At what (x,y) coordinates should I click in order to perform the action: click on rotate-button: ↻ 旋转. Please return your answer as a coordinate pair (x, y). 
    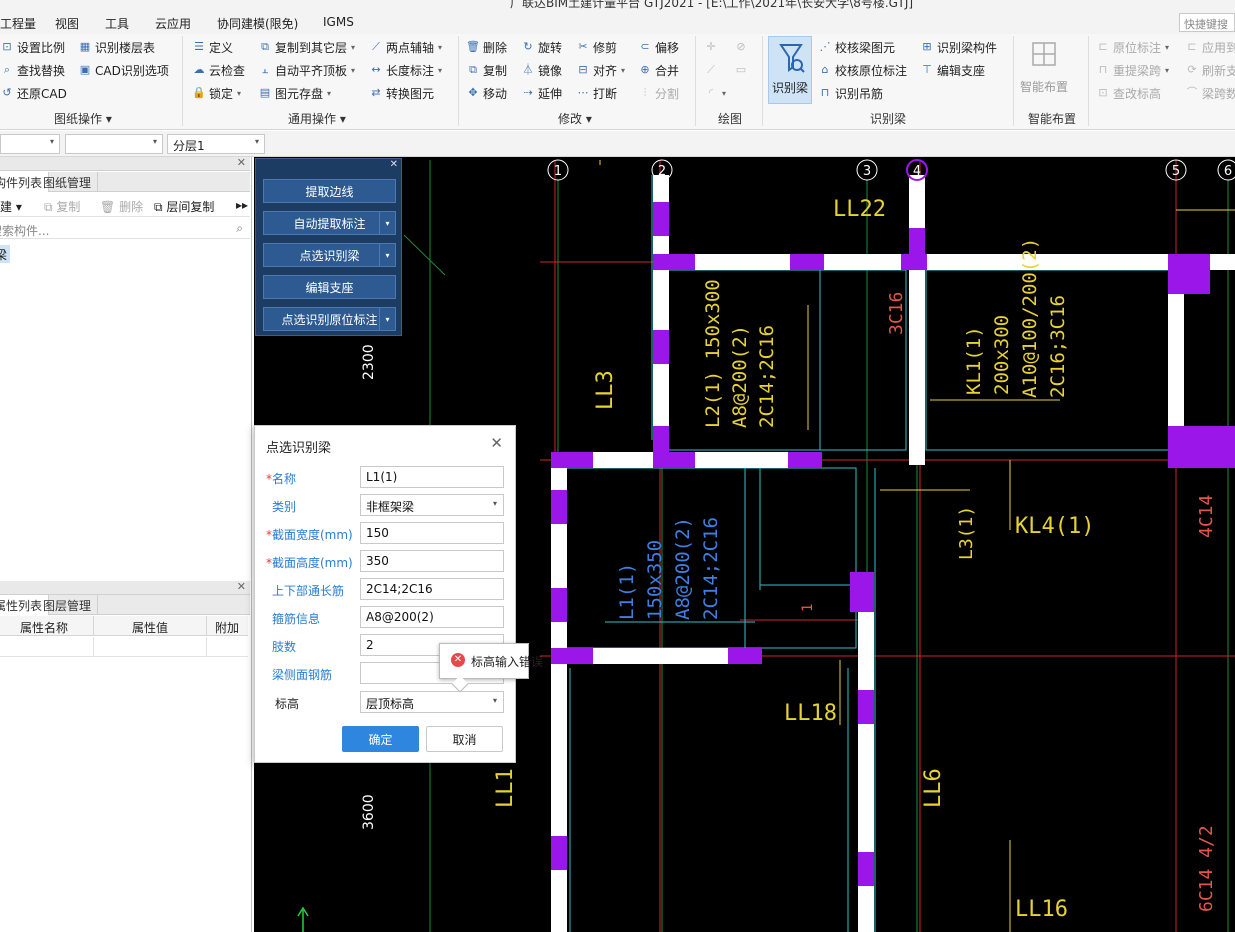
    Looking at the image, I should click on (541, 47).